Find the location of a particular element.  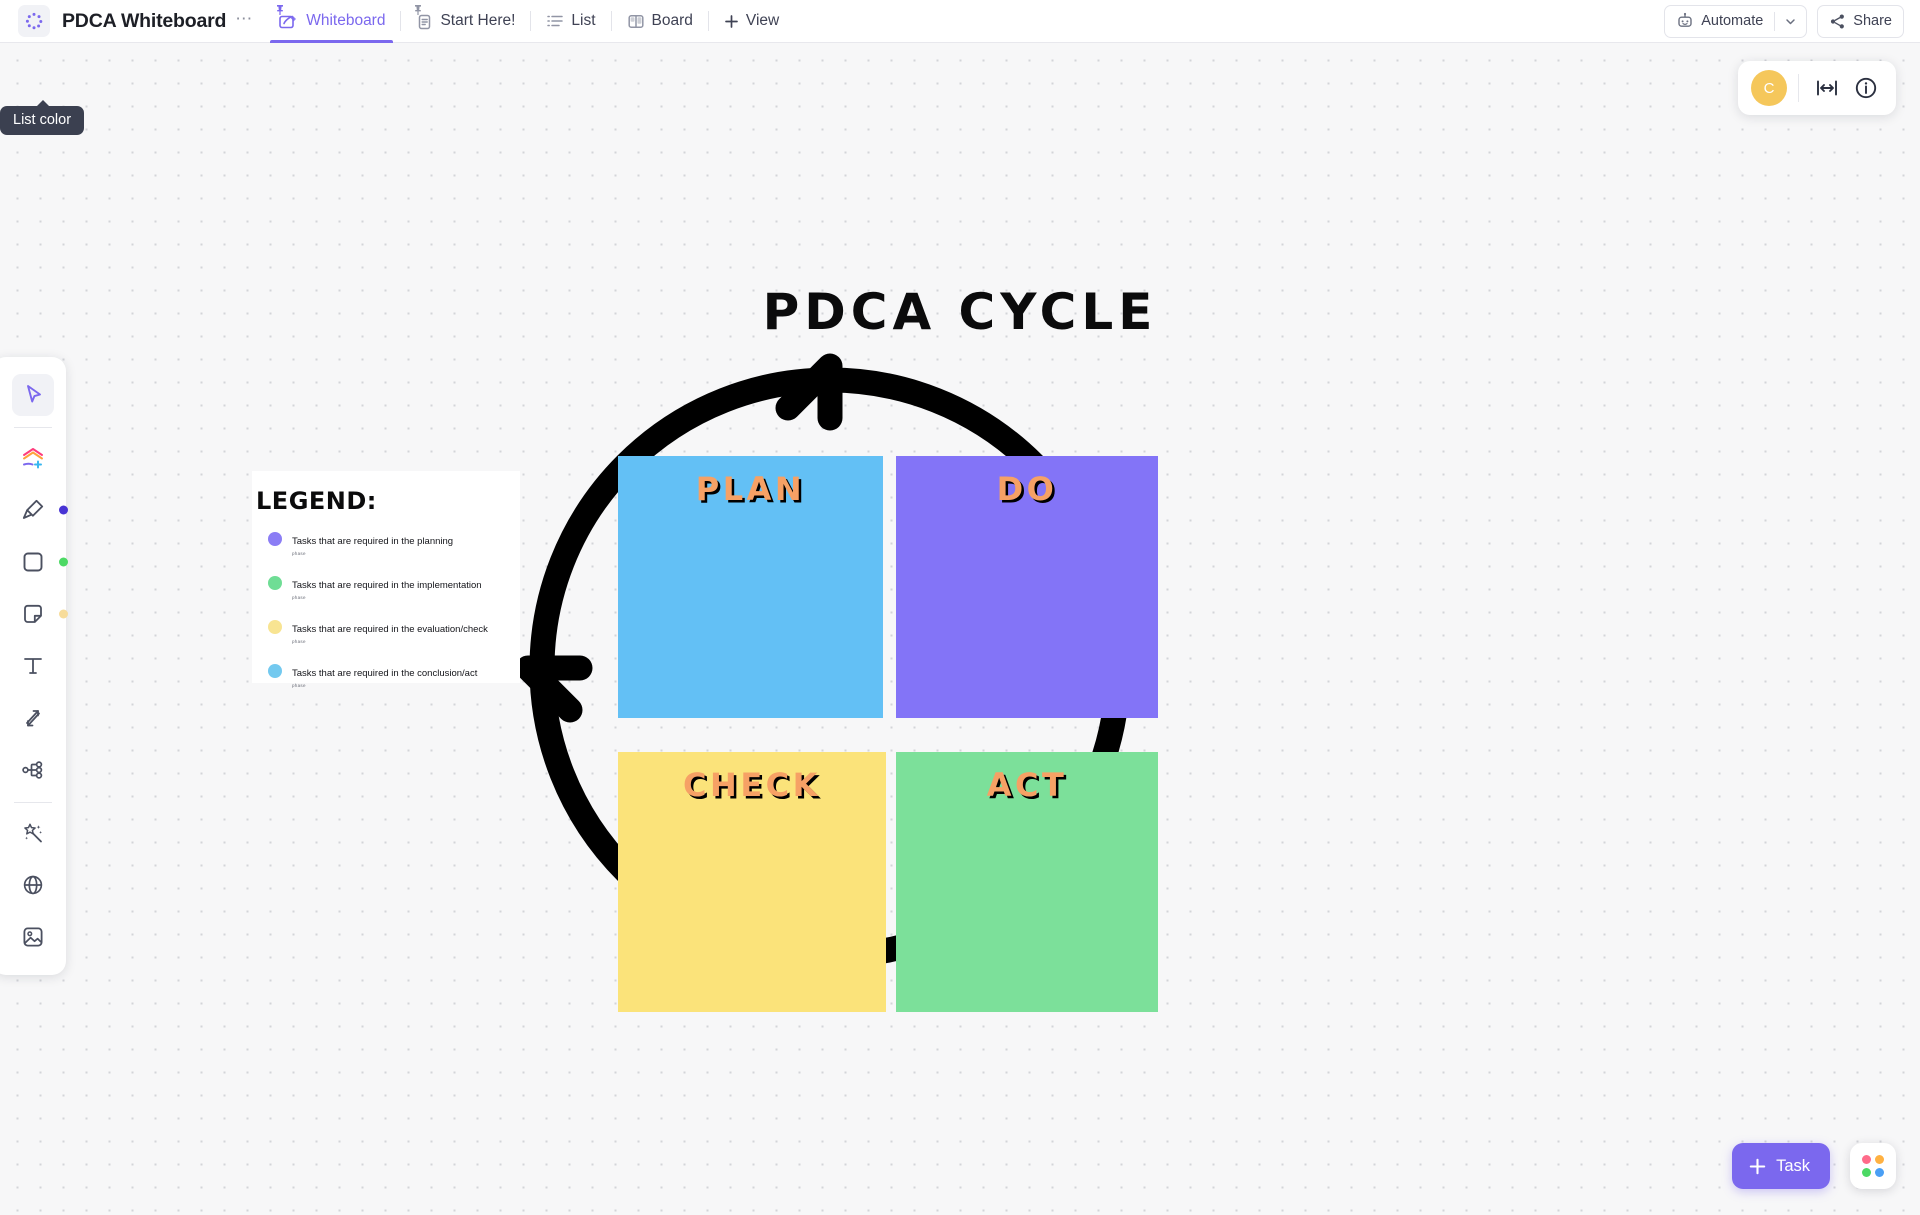

view-tabs: Whiteboard Start Here! List Board View is located at coordinates (528, 21).